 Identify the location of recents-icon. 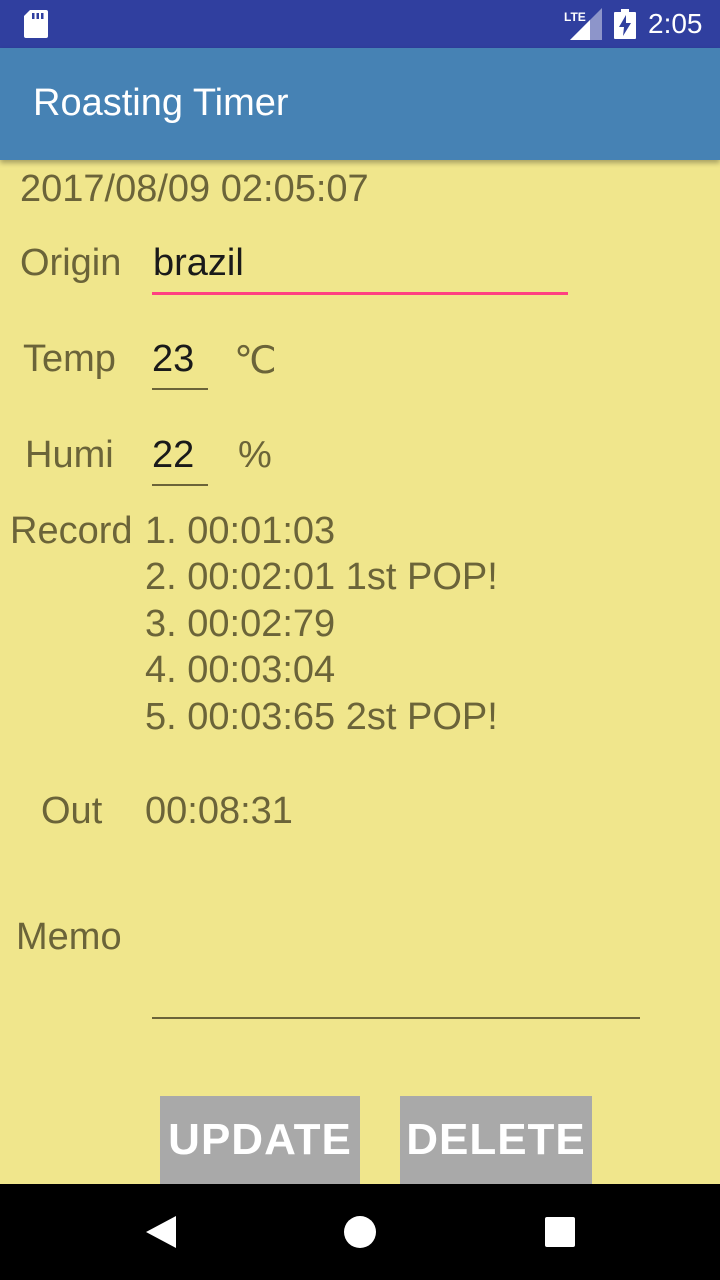
(560, 1232).